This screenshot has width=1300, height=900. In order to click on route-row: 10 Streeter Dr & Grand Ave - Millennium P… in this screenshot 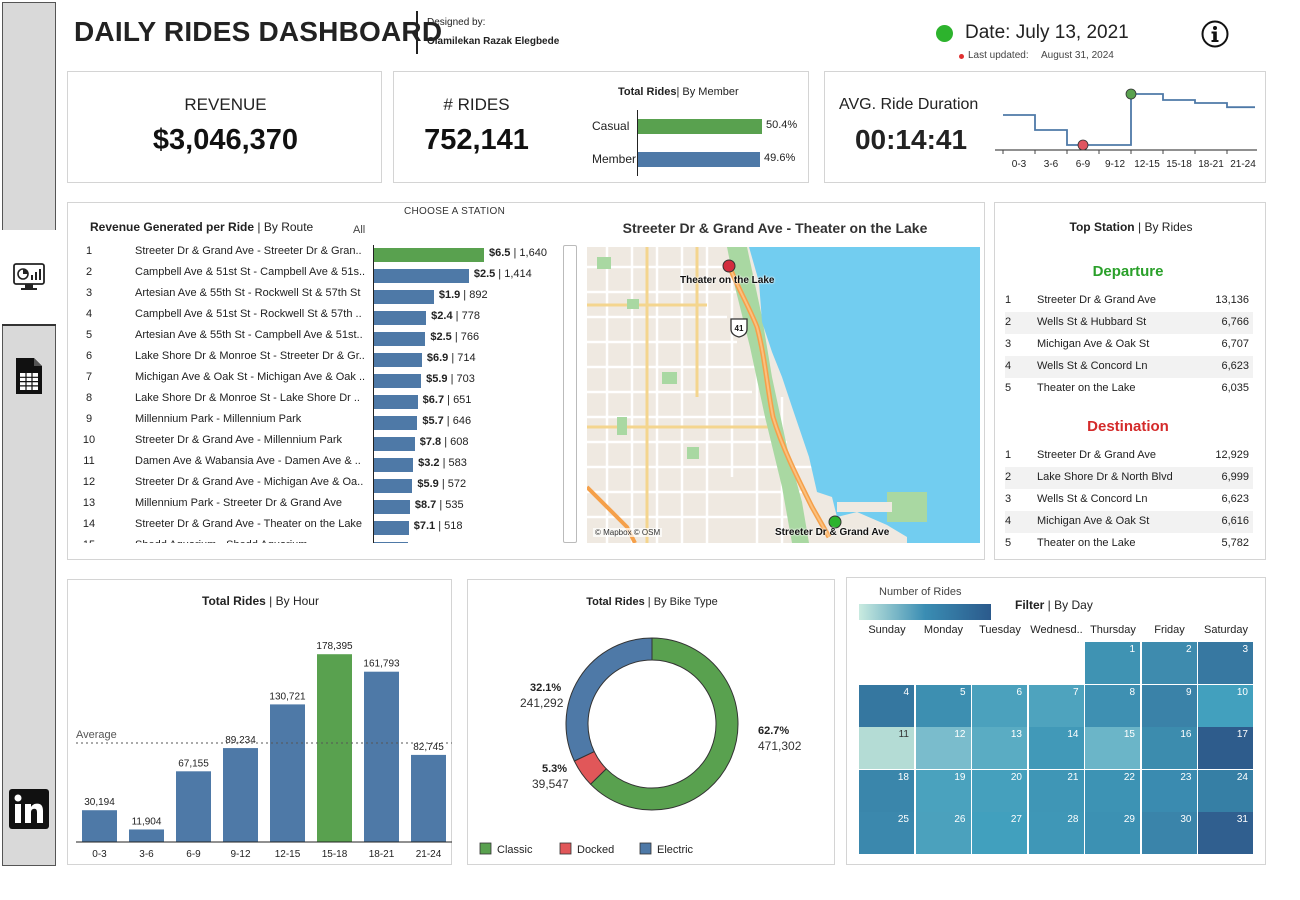, I will do `click(308, 444)`.